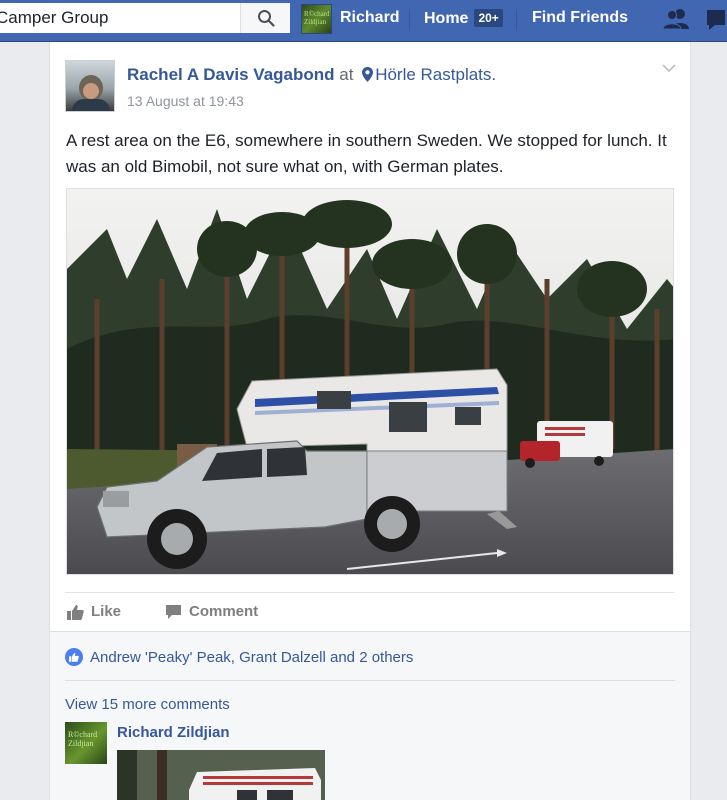 The width and height of the screenshot is (727, 800). What do you see at coordinates (346, 74) in the screenshot?
I see `at-word: at` at bounding box center [346, 74].